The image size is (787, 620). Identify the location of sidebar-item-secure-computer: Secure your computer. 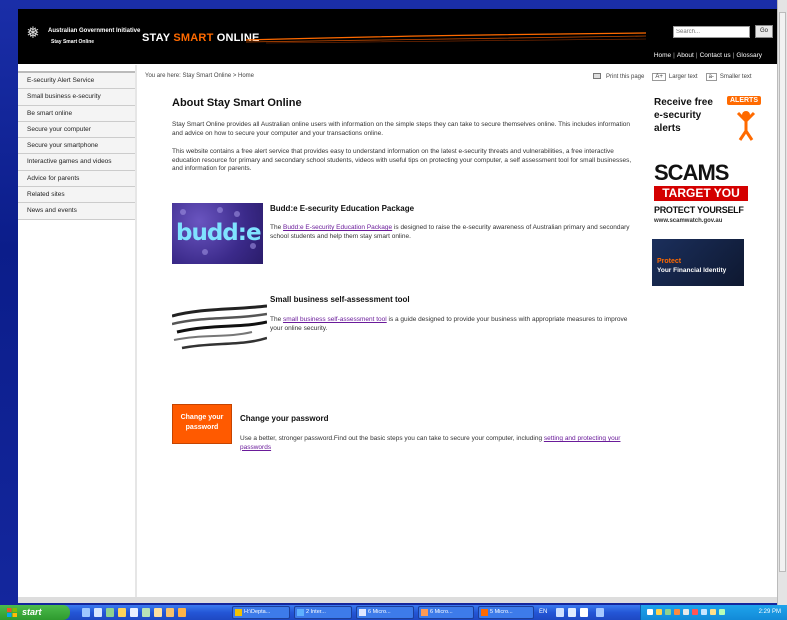
(76, 130).